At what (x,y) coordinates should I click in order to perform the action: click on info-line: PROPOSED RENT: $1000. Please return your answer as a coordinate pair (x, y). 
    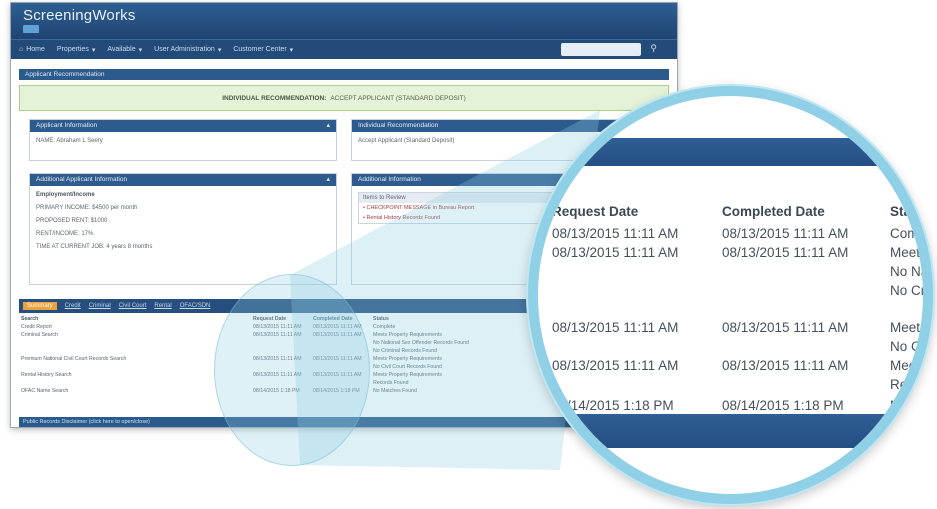
    Looking at the image, I should click on (72, 221).